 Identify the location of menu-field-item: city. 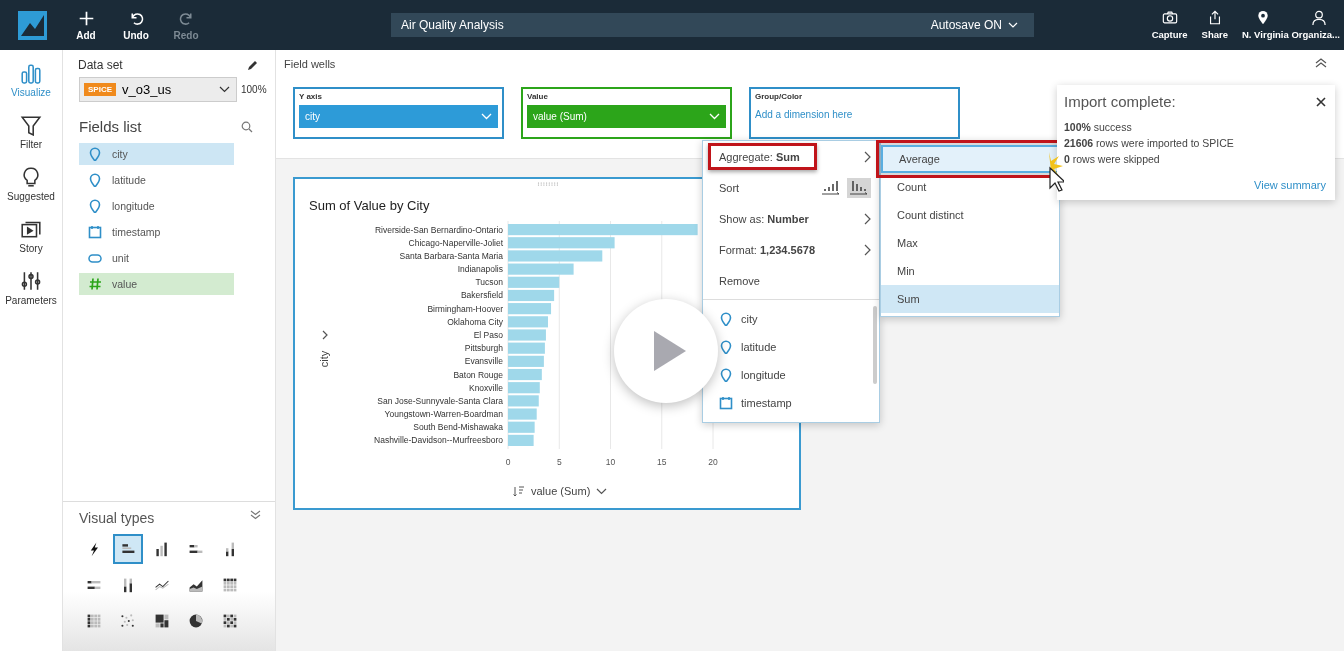
(738, 319).